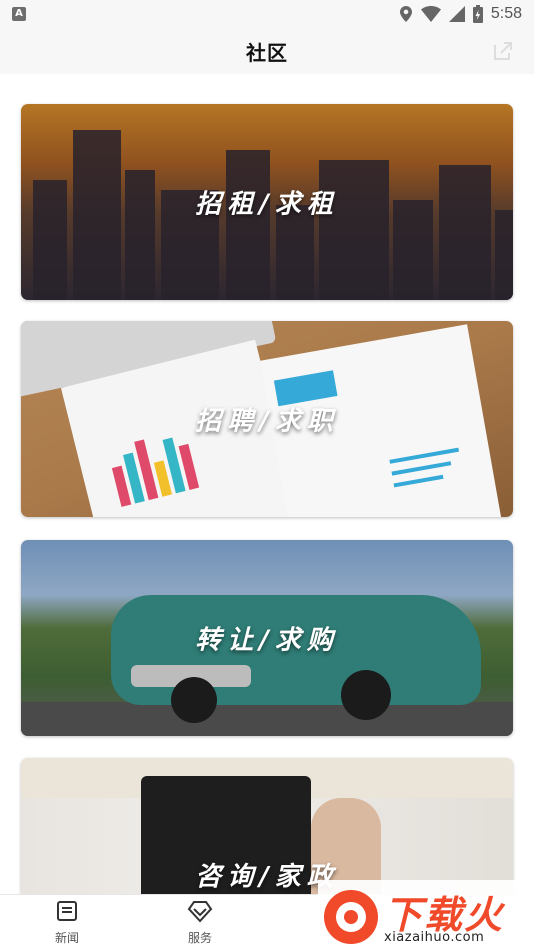 The width and height of the screenshot is (534, 950). I want to click on news-icon, so click(67, 911).